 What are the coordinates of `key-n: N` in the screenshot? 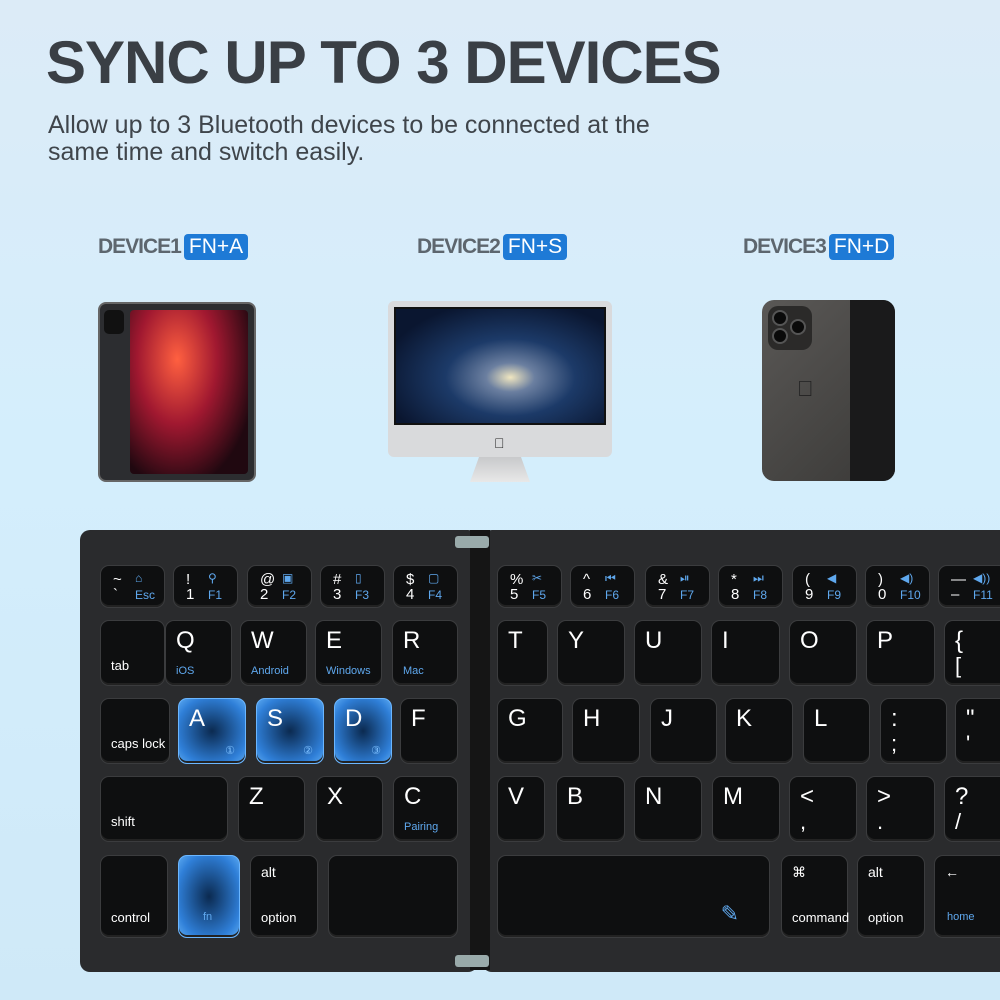 It's located at (668, 809).